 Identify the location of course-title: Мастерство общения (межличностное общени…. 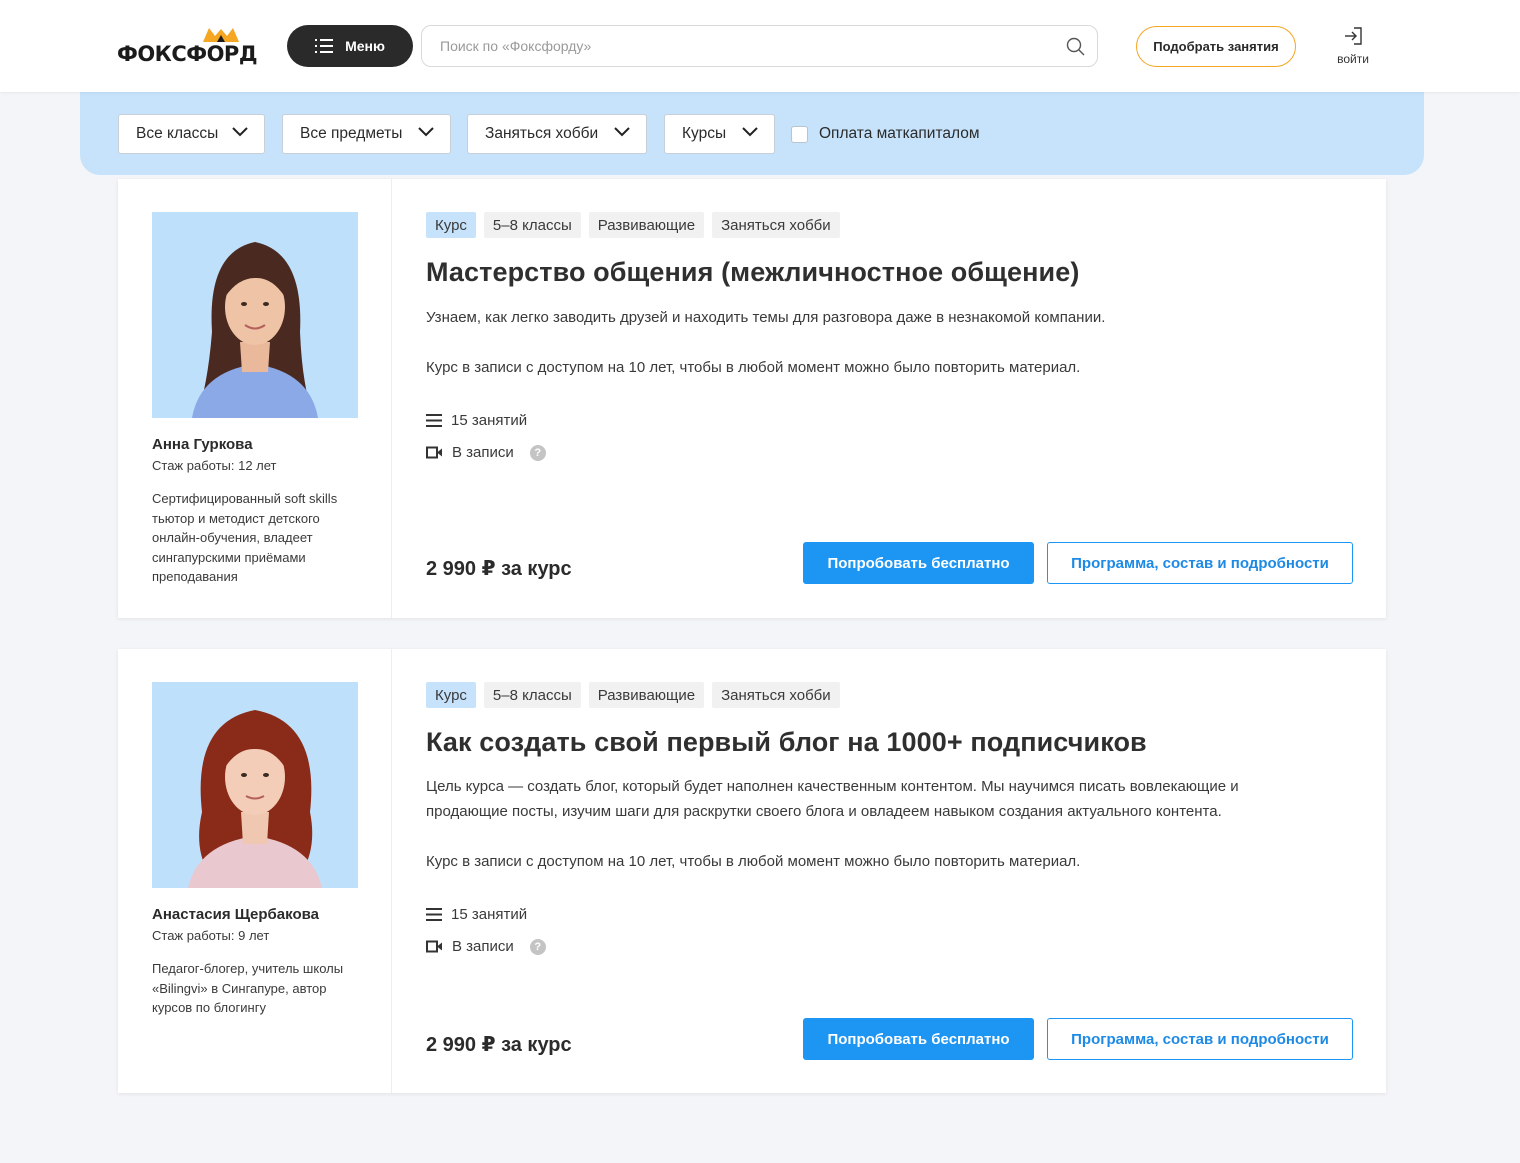
(752, 272).